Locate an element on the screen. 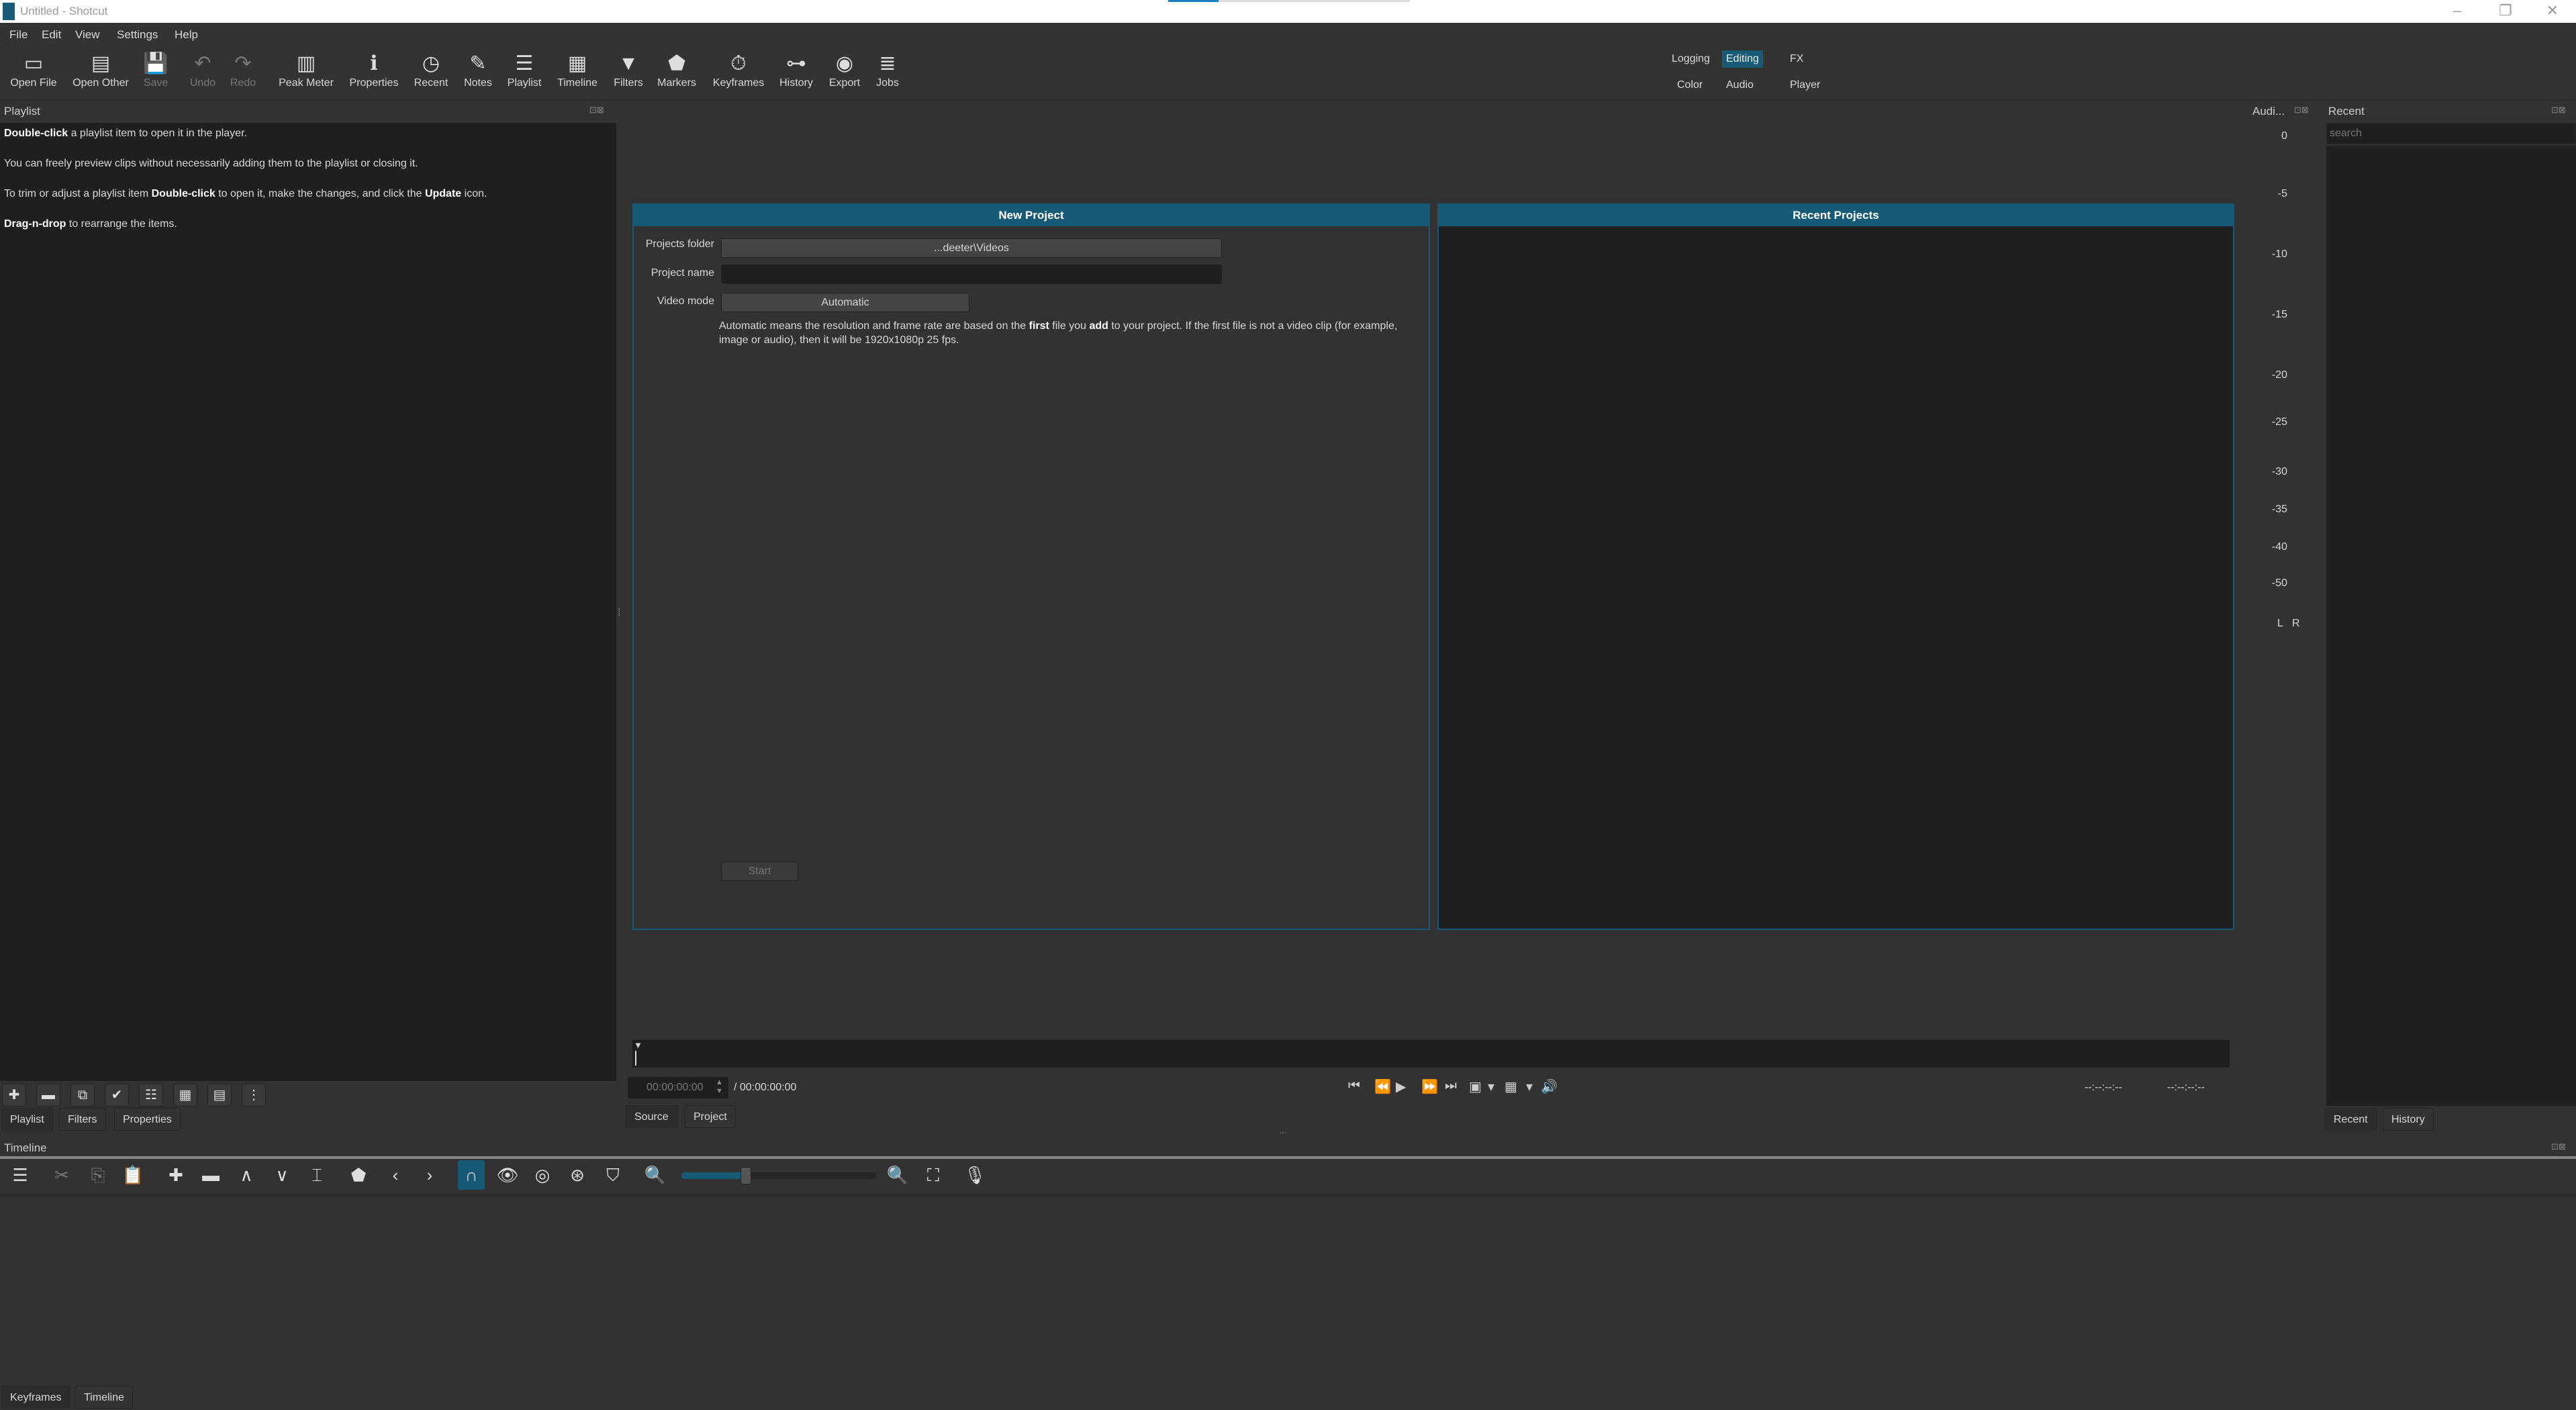  tab-left-properties: Properties is located at coordinates (147, 1119).